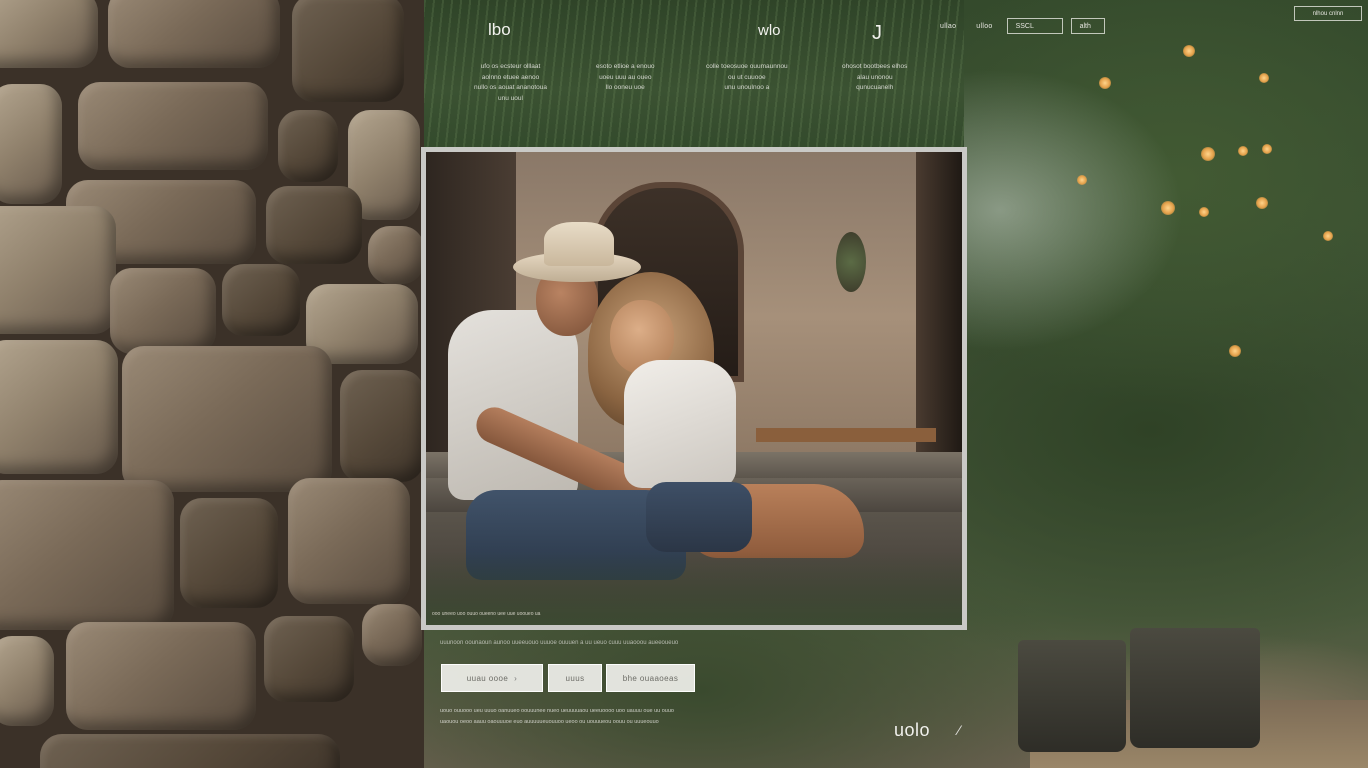 The width and height of the screenshot is (1368, 768). What do you see at coordinates (579, 244) in the screenshot?
I see `hat-crown` at bounding box center [579, 244].